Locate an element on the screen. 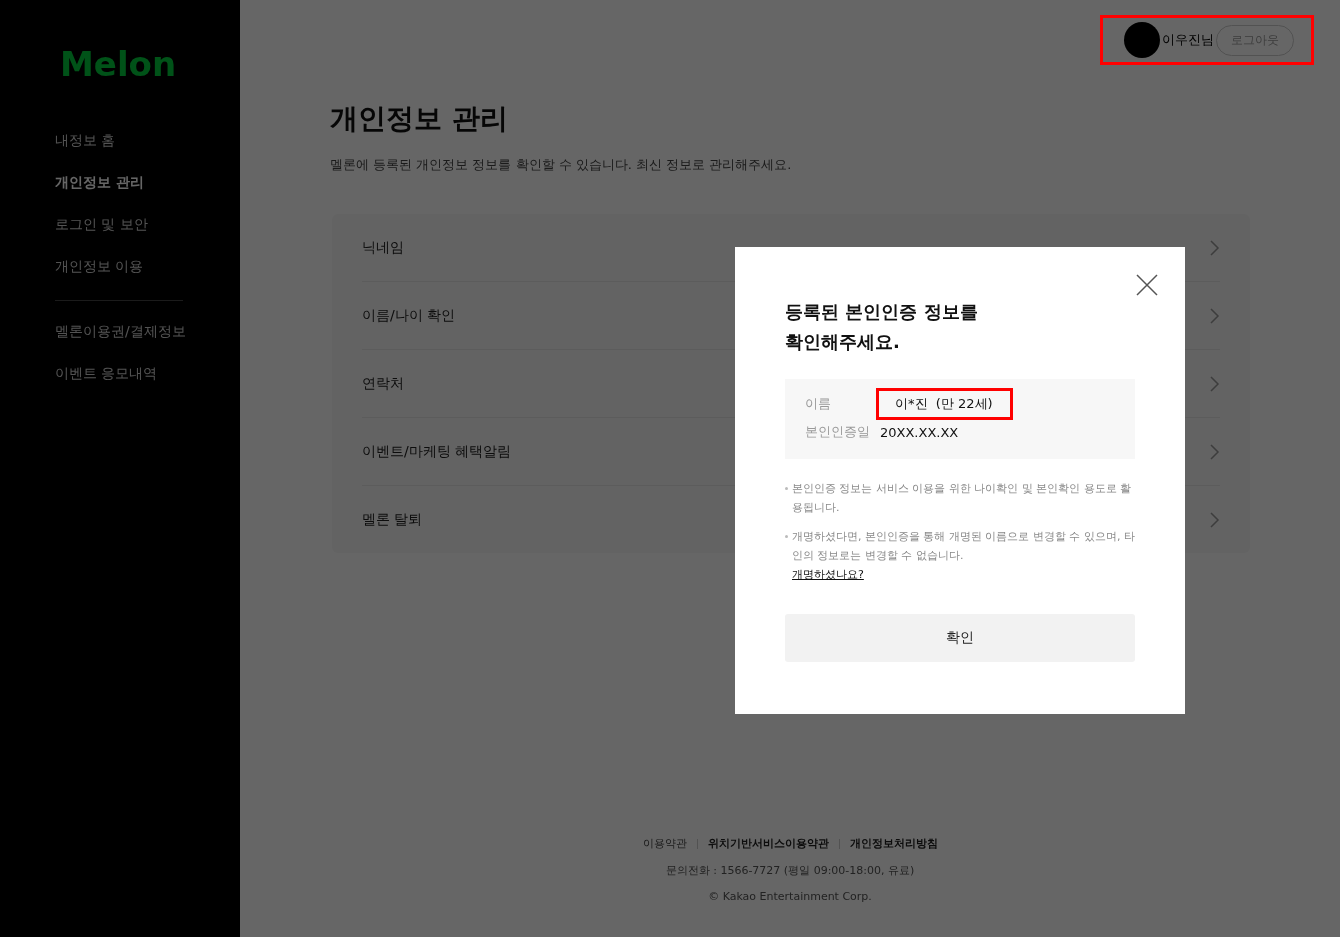 The width and height of the screenshot is (1340, 937). contact-info: 문의전화 : 1566-7727 (평일 09:00-18:00, 유료) is located at coordinates (790, 870).